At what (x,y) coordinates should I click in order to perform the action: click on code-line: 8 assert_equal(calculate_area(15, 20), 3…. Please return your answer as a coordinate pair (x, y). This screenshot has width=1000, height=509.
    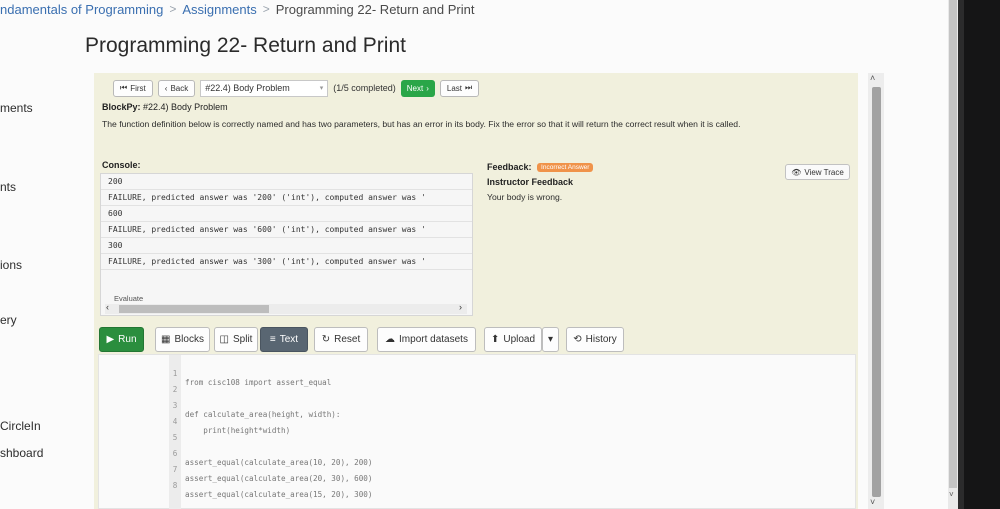
    Looking at the image, I should click on (477, 485).